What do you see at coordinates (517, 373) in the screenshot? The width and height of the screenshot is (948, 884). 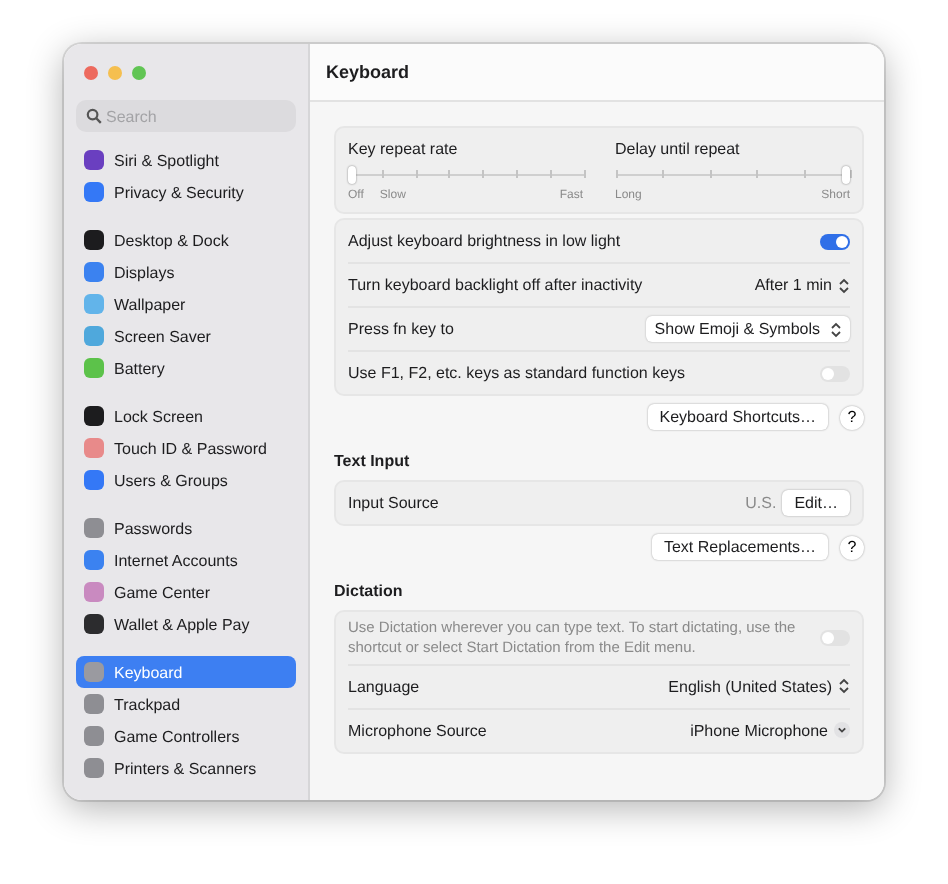 I see `row-label: Use F1, F2, etc. keys as standard function keys` at bounding box center [517, 373].